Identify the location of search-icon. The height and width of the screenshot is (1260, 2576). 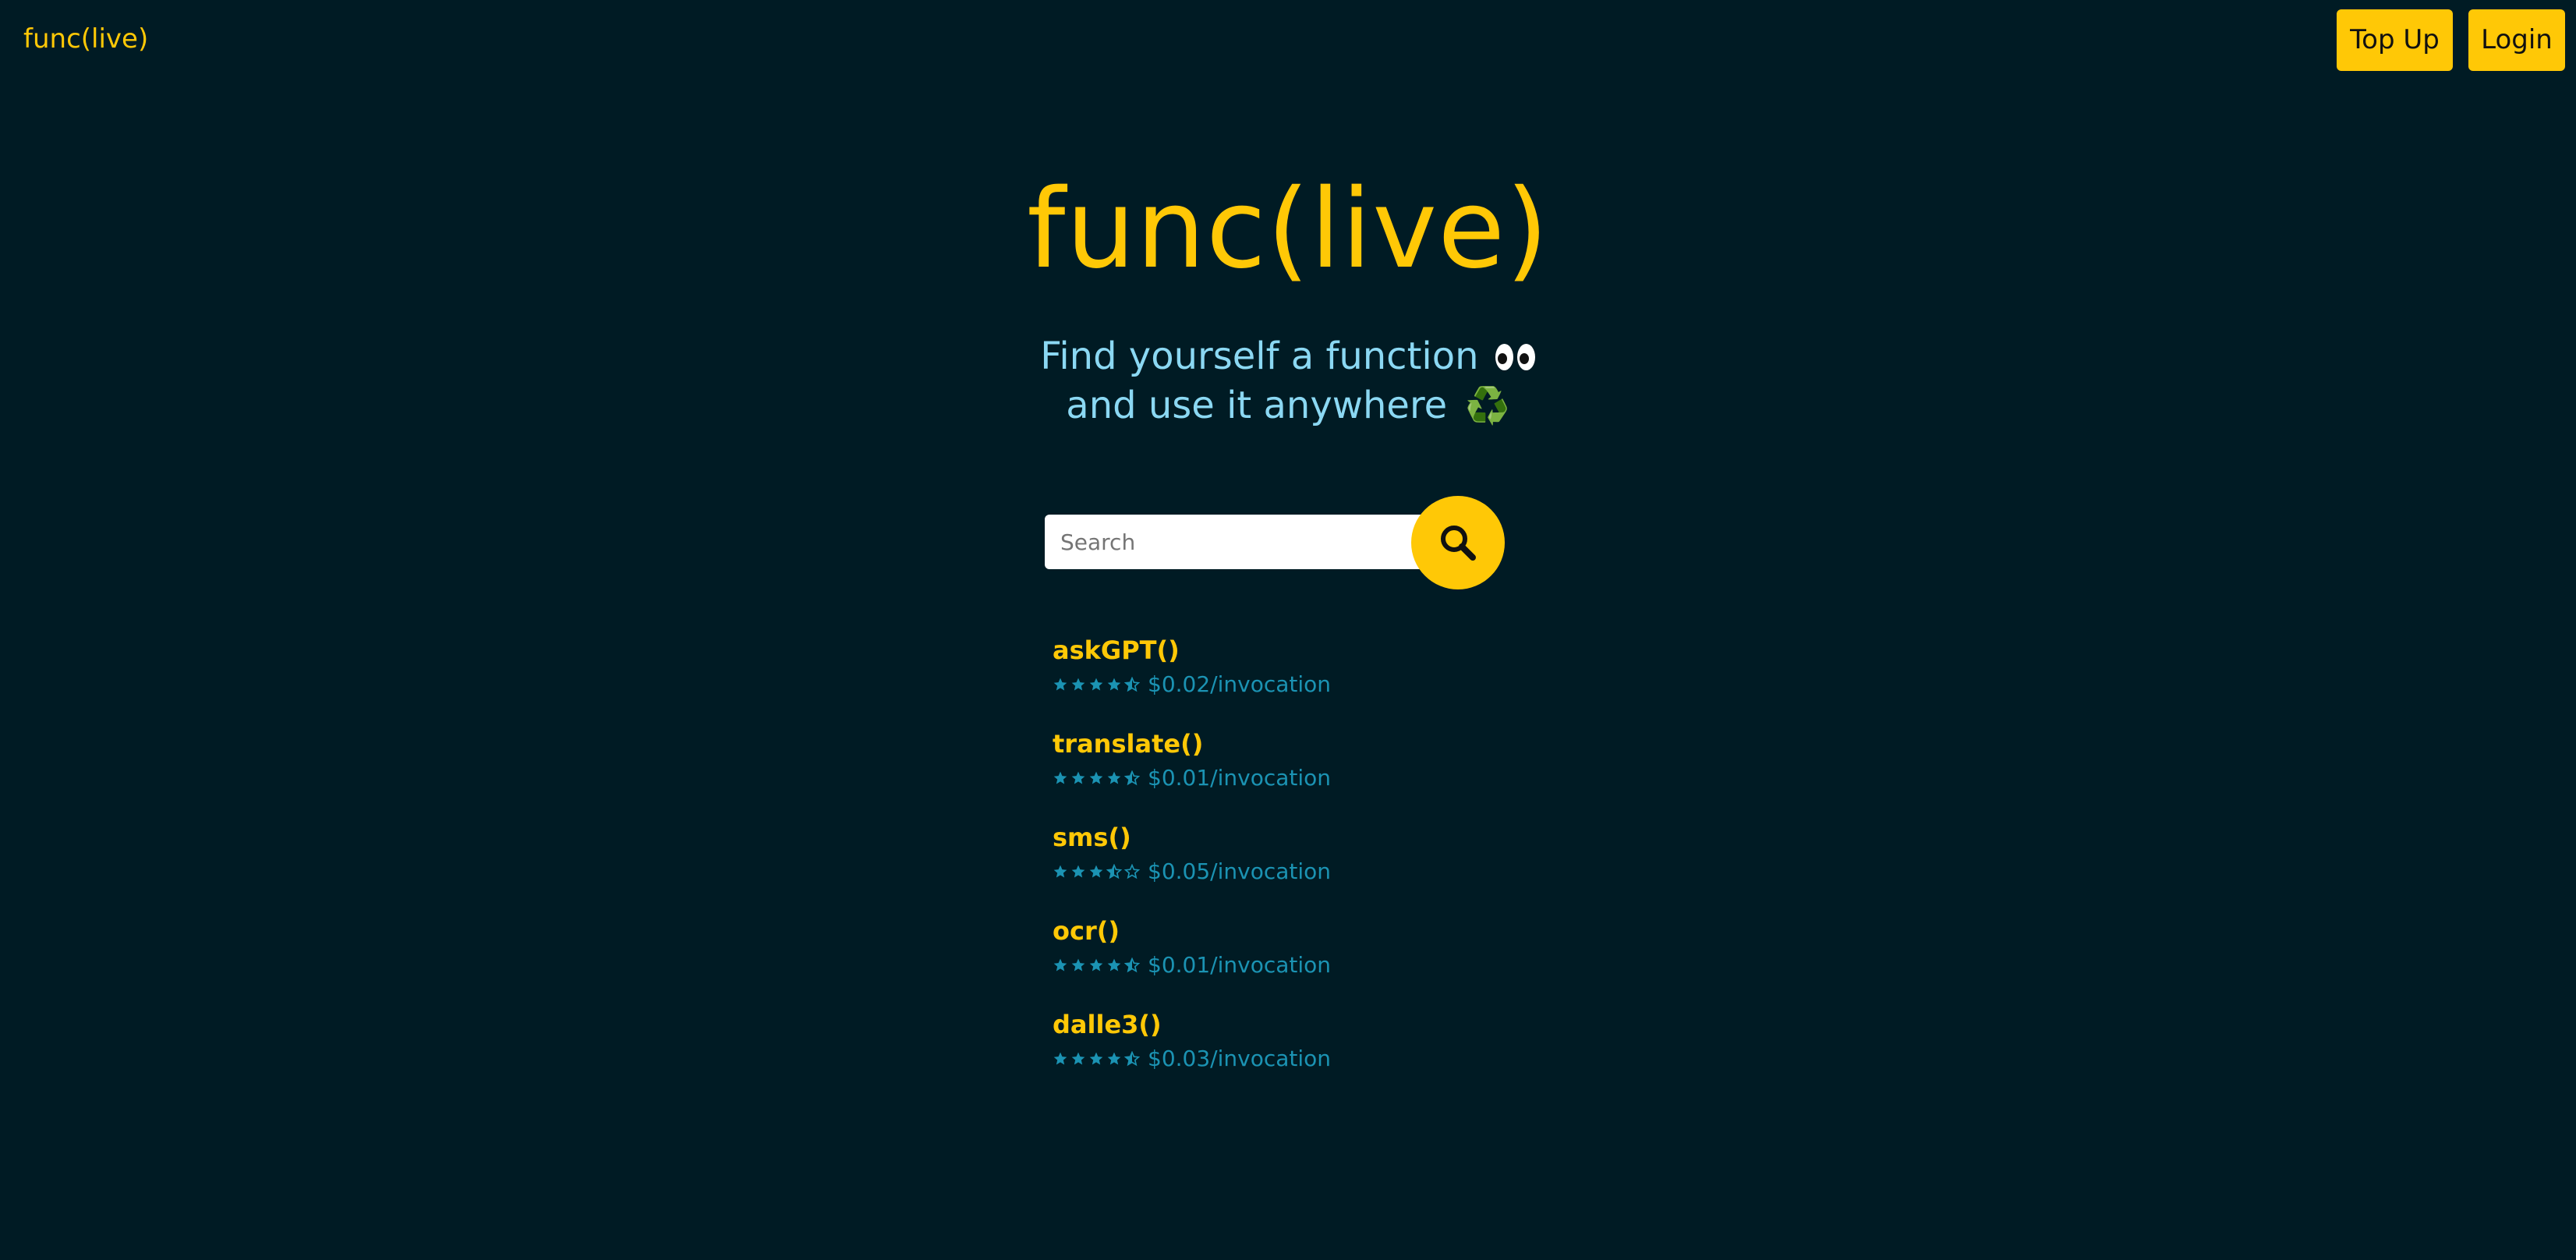
(1458, 543).